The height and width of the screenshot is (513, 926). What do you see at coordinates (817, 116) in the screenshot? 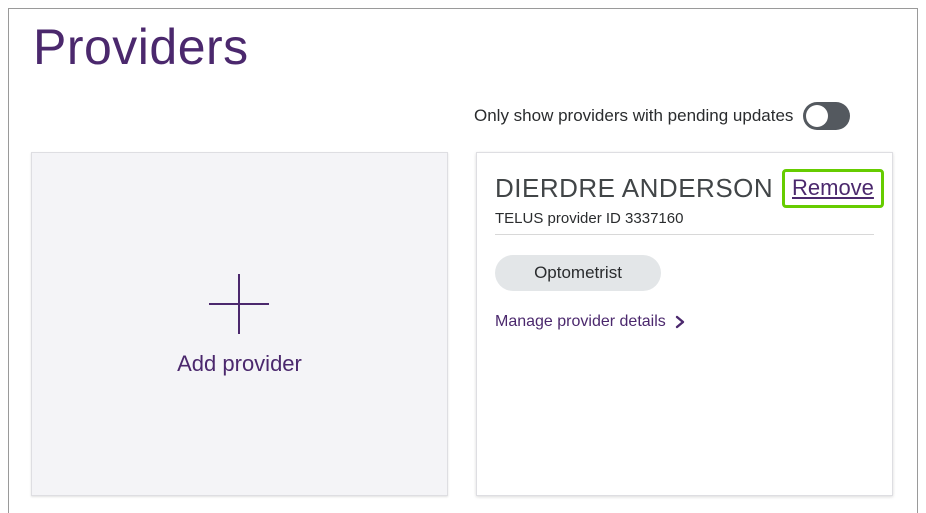
I see `toggle-knob` at bounding box center [817, 116].